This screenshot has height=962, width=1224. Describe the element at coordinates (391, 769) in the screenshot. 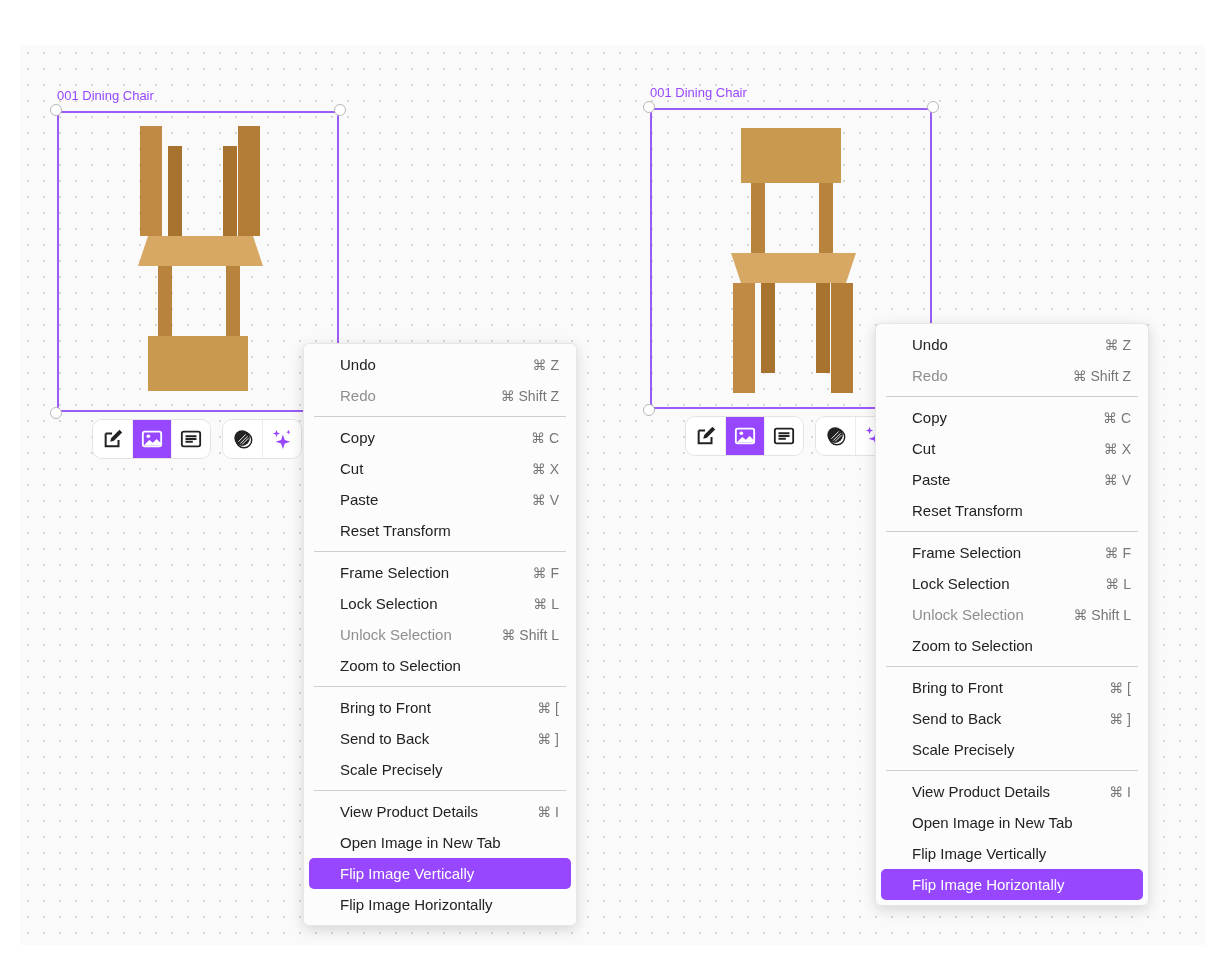

I see `menu-item-label: Scale Precisely` at that location.